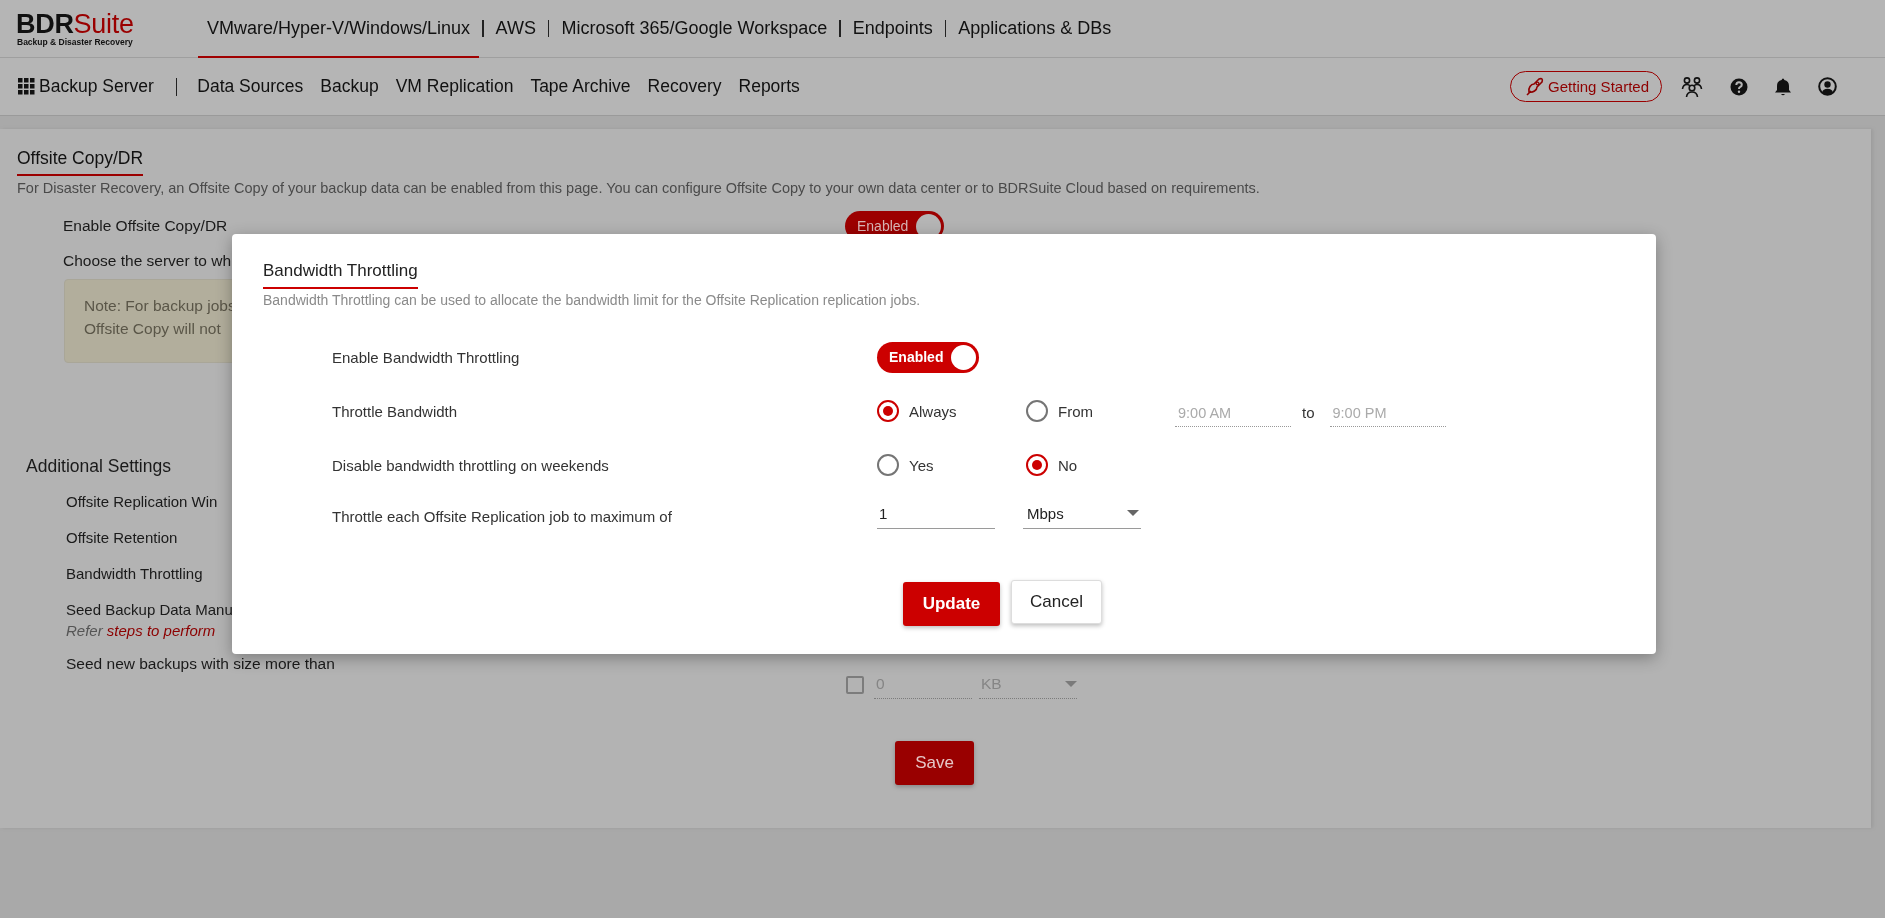 The width and height of the screenshot is (1885, 918). I want to click on section-heading: Additional Settings, so click(98, 466).